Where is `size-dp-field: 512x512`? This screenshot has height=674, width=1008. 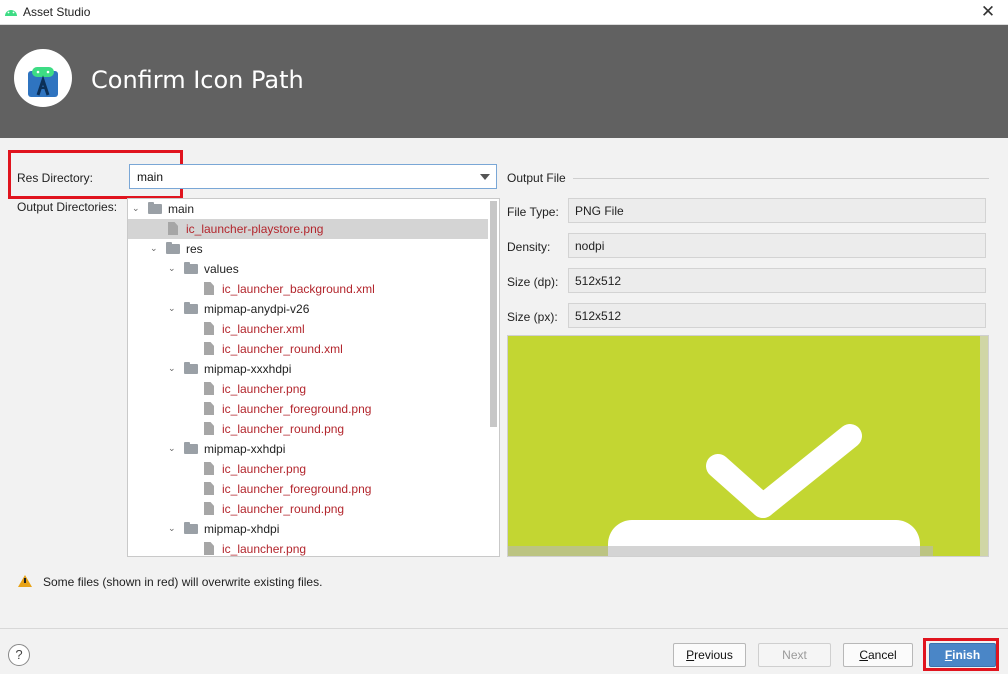
size-dp-field: 512x512 is located at coordinates (777, 280).